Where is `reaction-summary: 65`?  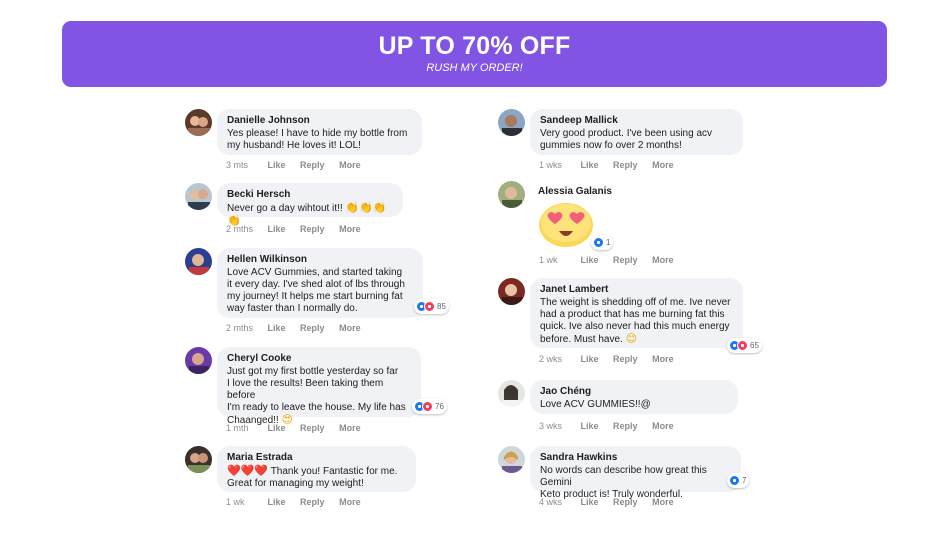
reaction-summary: 65 is located at coordinates (744, 345).